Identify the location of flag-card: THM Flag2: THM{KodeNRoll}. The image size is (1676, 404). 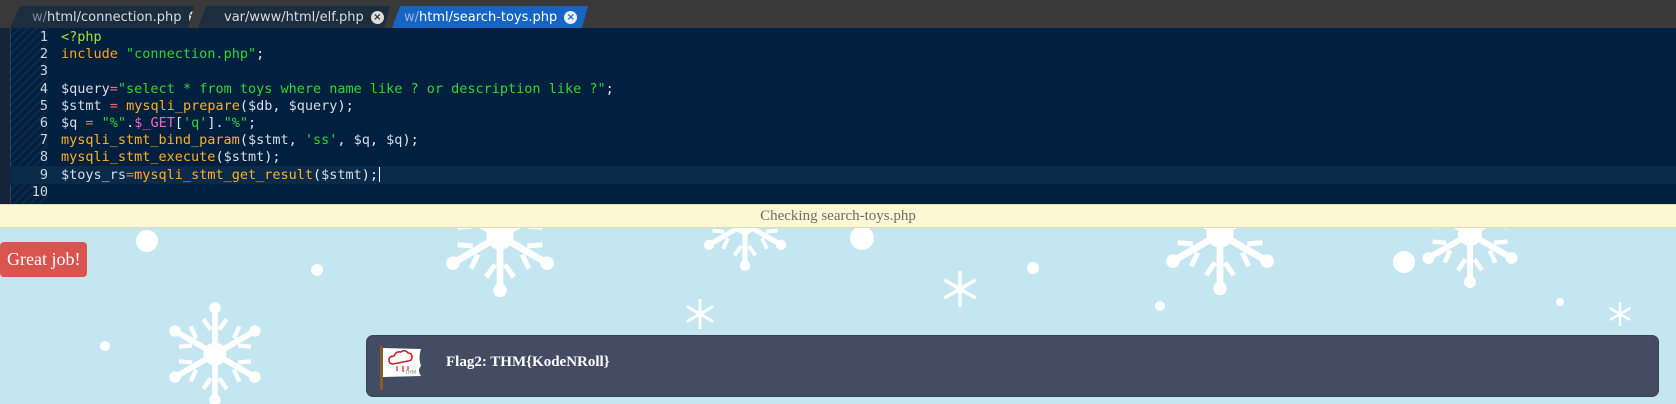
(1012, 366).